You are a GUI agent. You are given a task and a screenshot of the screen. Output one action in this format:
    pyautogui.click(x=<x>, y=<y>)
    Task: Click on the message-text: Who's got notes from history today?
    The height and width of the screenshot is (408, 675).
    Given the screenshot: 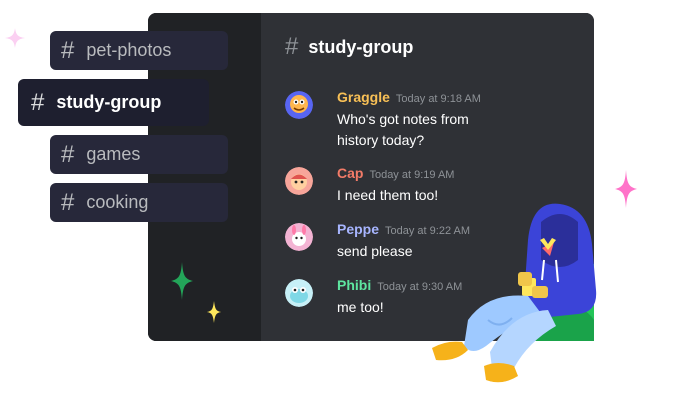 What is the action you would take?
    pyautogui.click(x=403, y=129)
    